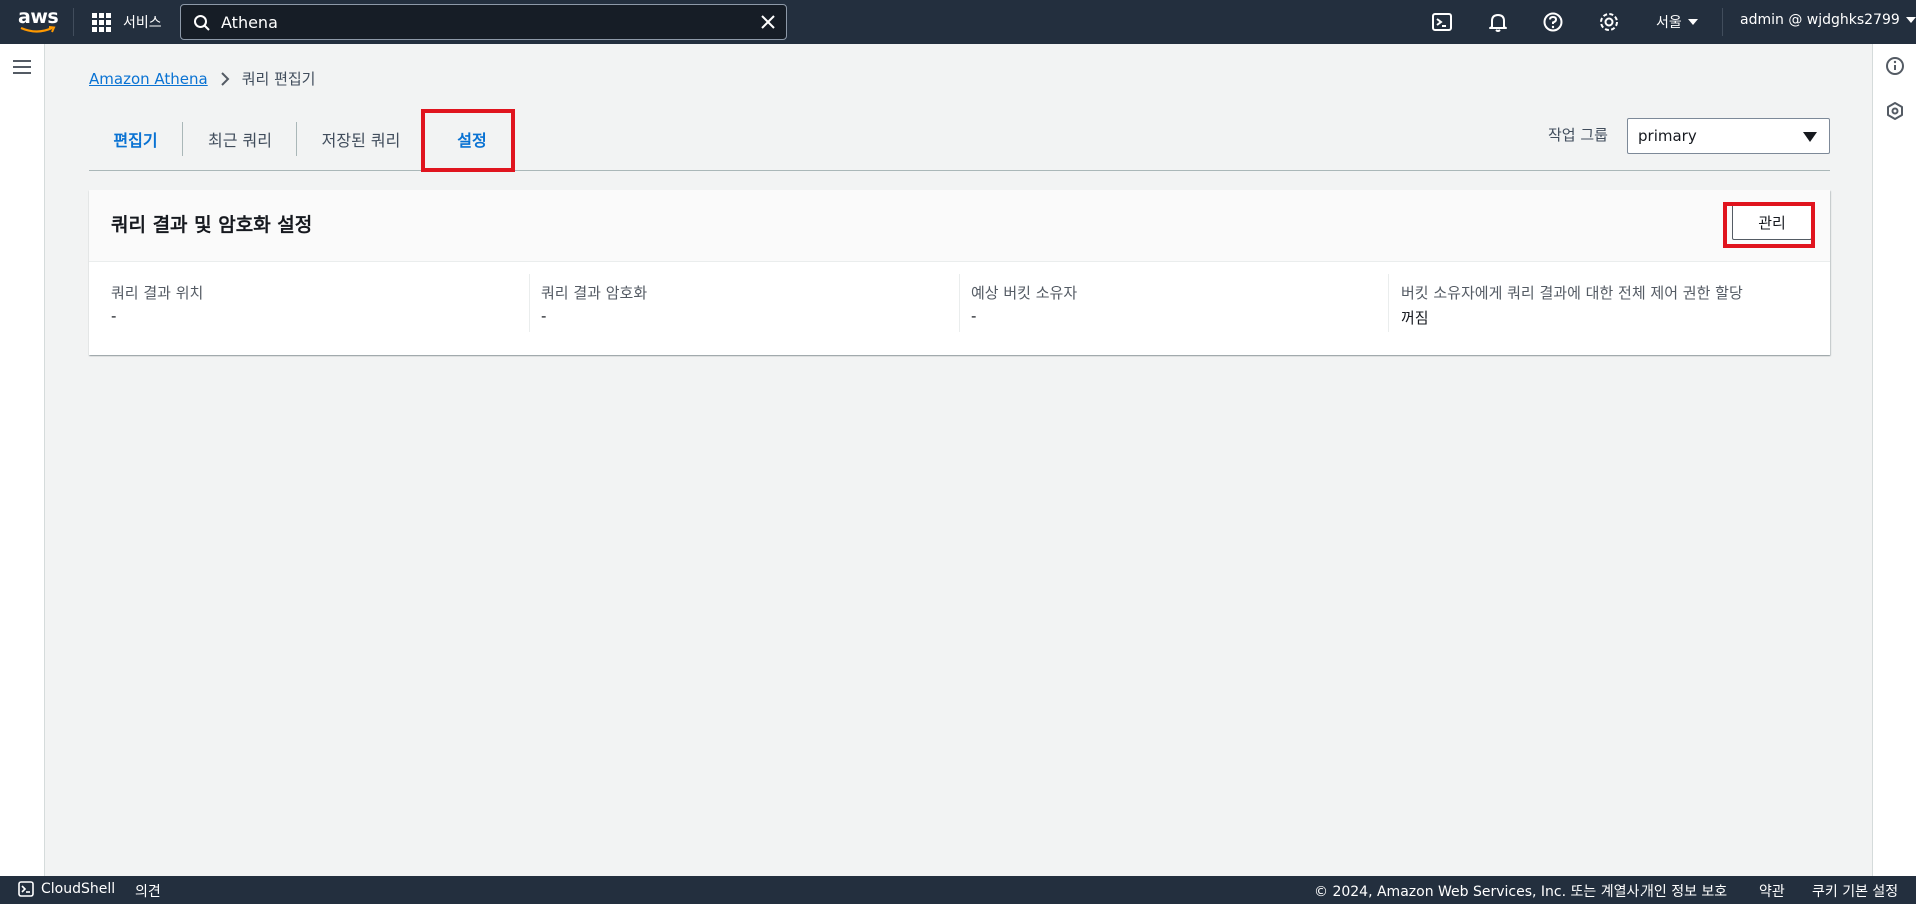 This screenshot has height=904, width=1916. Describe the element at coordinates (483, 22) in the screenshot. I see `search-input: Athena` at that location.